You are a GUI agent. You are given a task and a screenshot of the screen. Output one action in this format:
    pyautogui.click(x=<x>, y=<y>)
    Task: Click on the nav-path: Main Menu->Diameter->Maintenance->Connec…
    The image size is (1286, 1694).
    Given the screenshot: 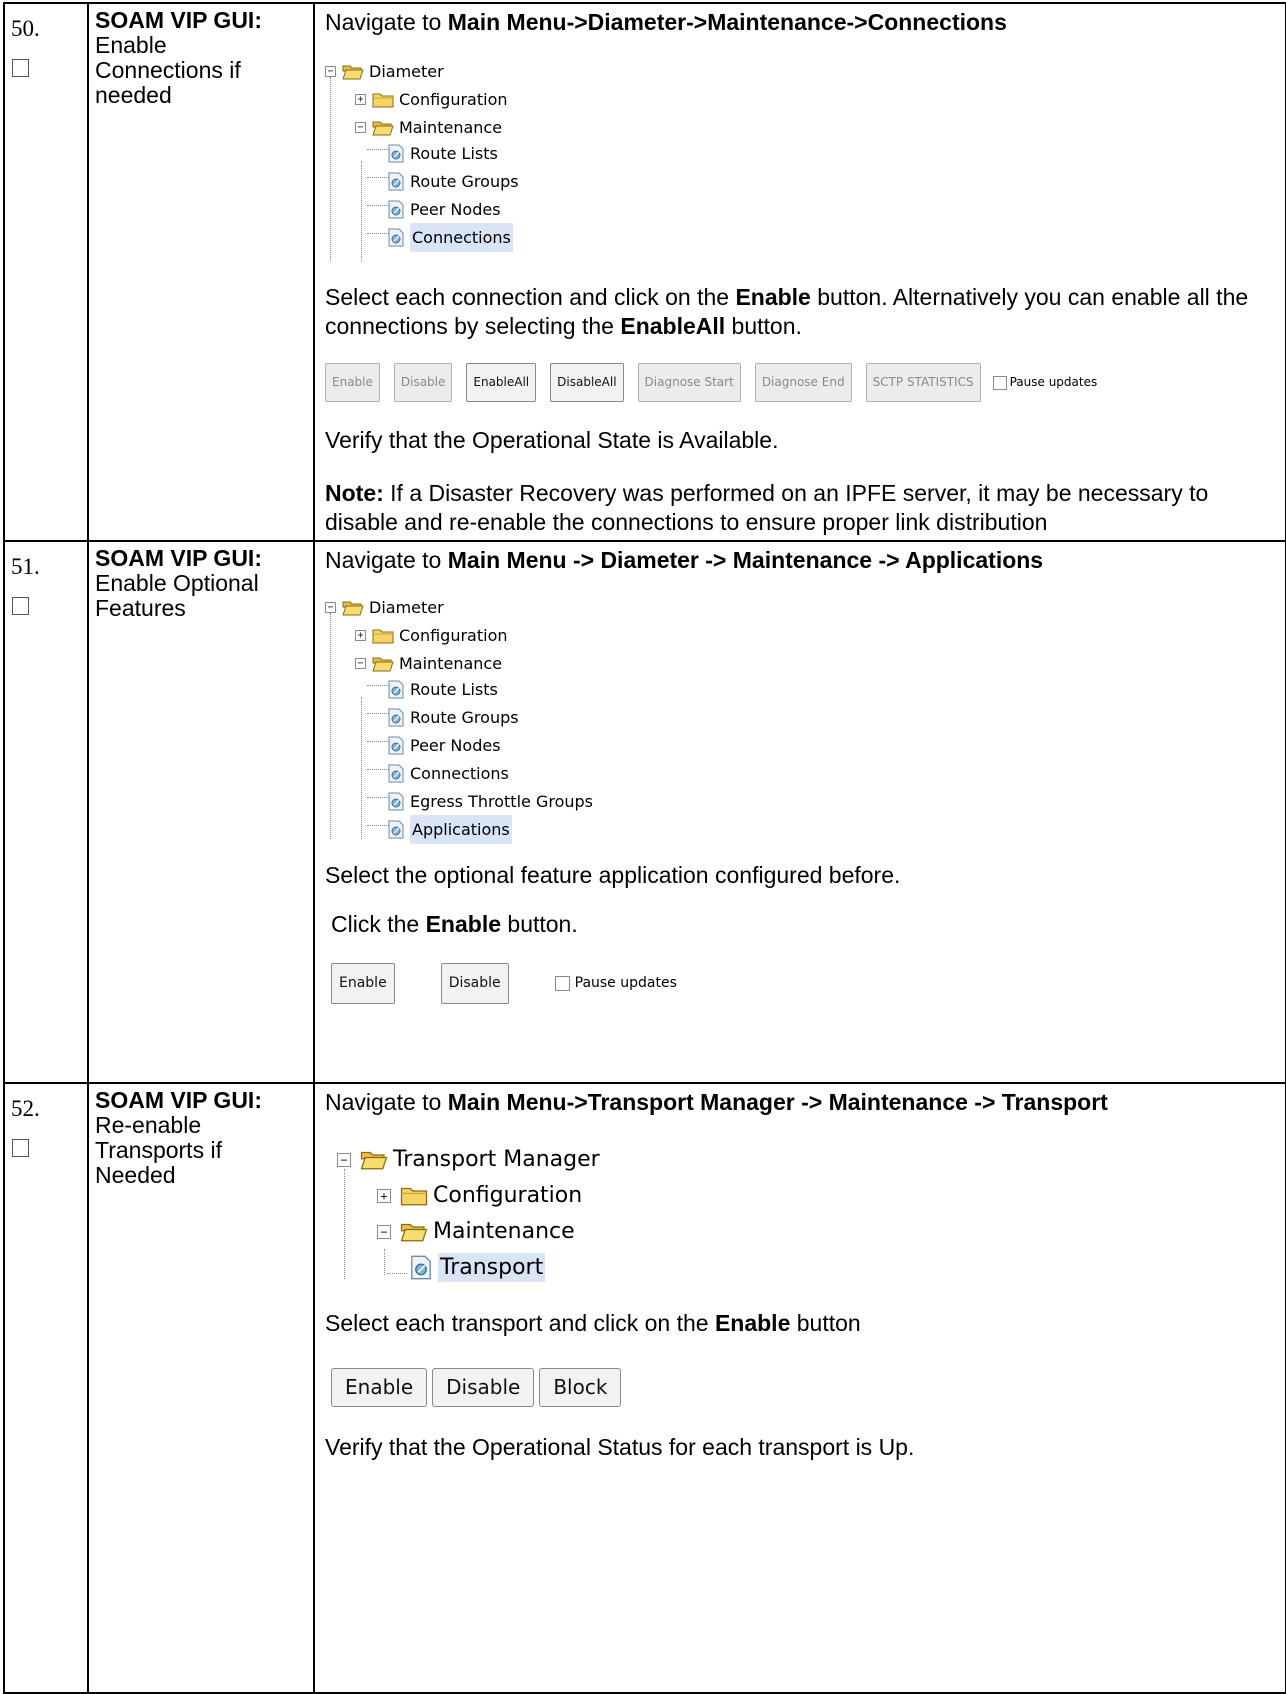 What is the action you would take?
    pyautogui.click(x=727, y=22)
    